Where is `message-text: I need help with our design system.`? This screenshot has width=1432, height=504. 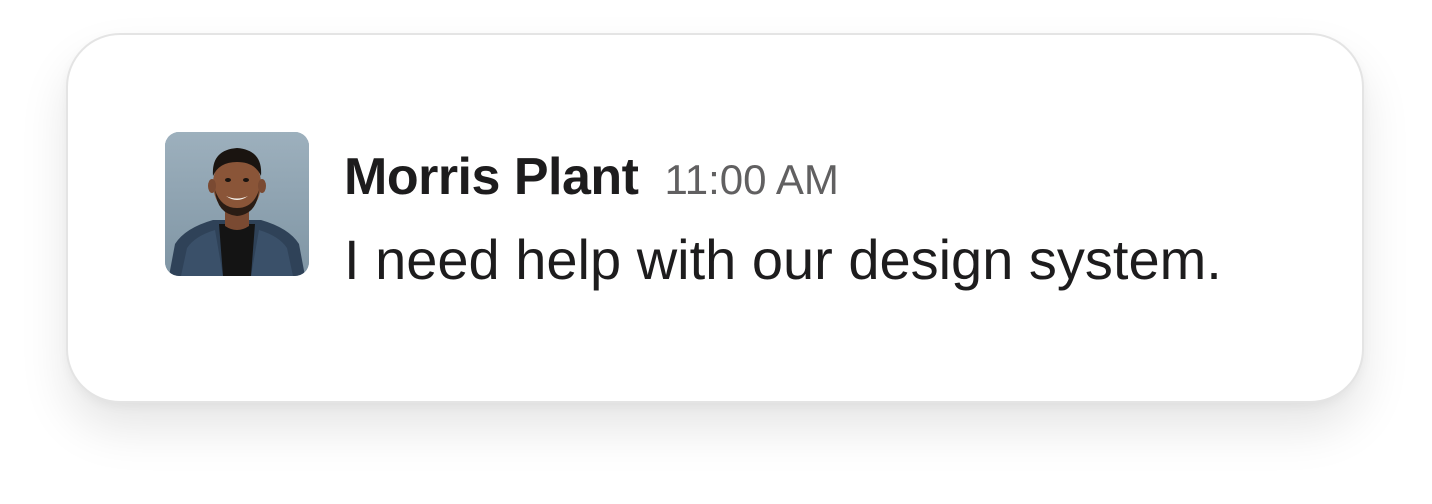
message-text: I need help with our design system. is located at coordinates (783, 259).